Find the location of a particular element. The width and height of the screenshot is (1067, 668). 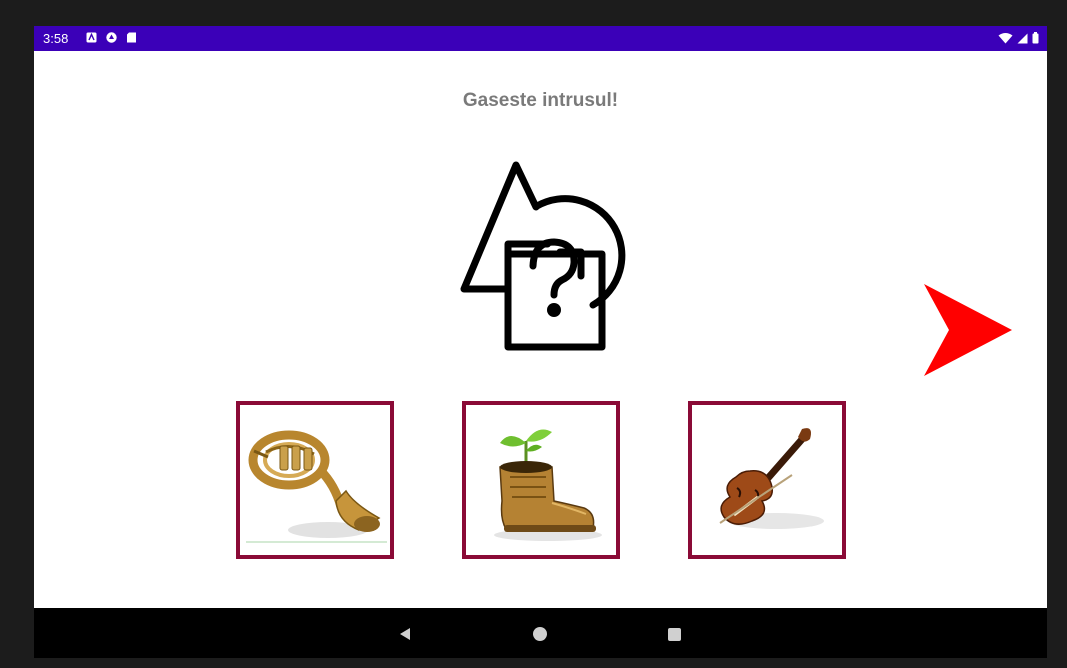

status-notifications is located at coordinates (111, 37).